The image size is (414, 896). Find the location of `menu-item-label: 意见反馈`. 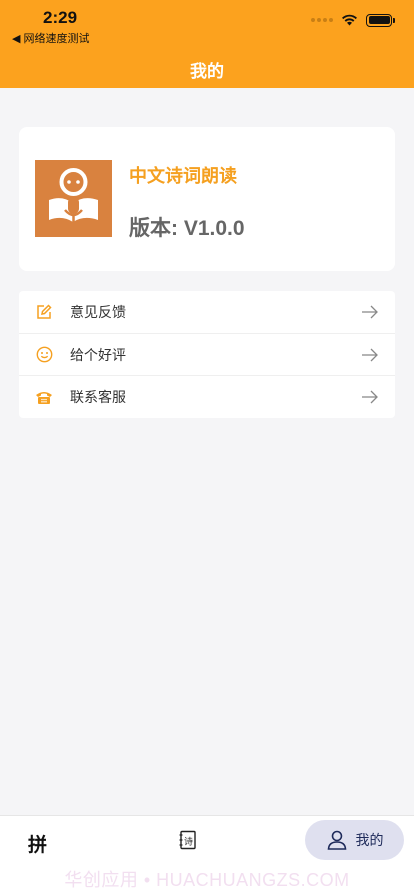

menu-item-label: 意见反馈 is located at coordinates (98, 312).